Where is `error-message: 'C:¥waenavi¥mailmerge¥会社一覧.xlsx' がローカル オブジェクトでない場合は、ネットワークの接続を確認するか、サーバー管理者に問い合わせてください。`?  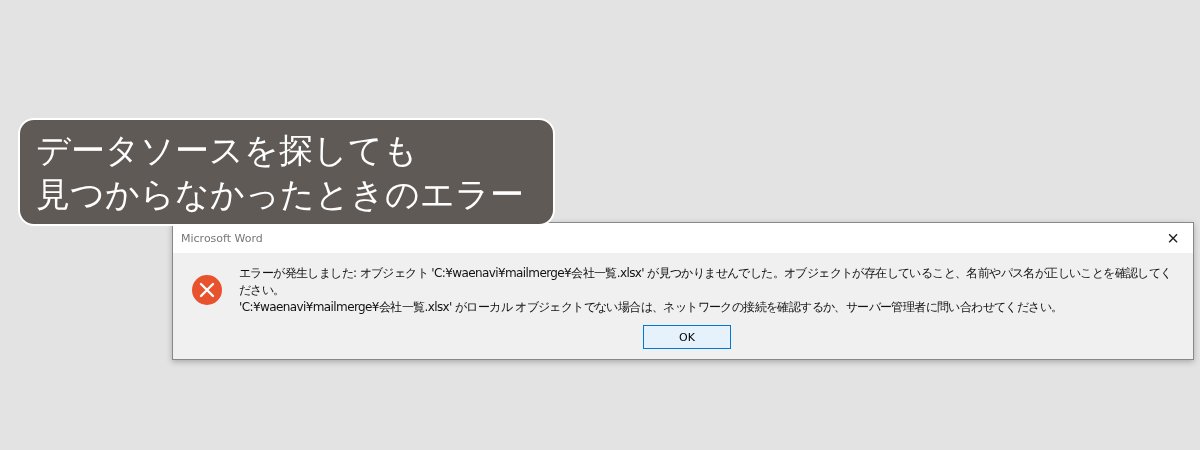
error-message: 'C:¥waenavi¥mailmerge¥会社一覧.xlsx' がローカル オブジェクトでない場合は、ネットワークの接続を確認するか、サーバー管理者に問い合わせてください。 is located at coordinates (651, 307).